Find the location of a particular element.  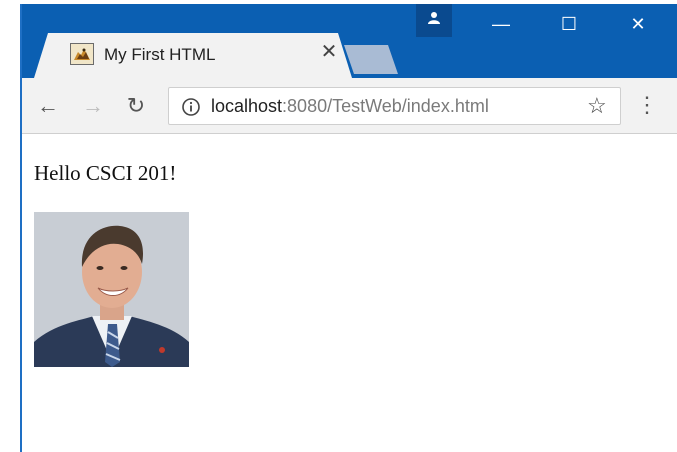

reload-icon: ↻ is located at coordinates (136, 106).